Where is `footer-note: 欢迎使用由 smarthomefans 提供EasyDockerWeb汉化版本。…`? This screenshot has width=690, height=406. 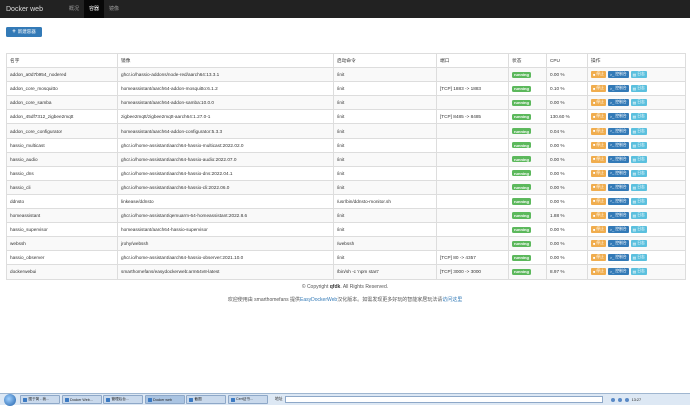 footer-note: 欢迎使用由 smarthomefans 提供EasyDockerWeb汉化版本。… is located at coordinates (345, 300).